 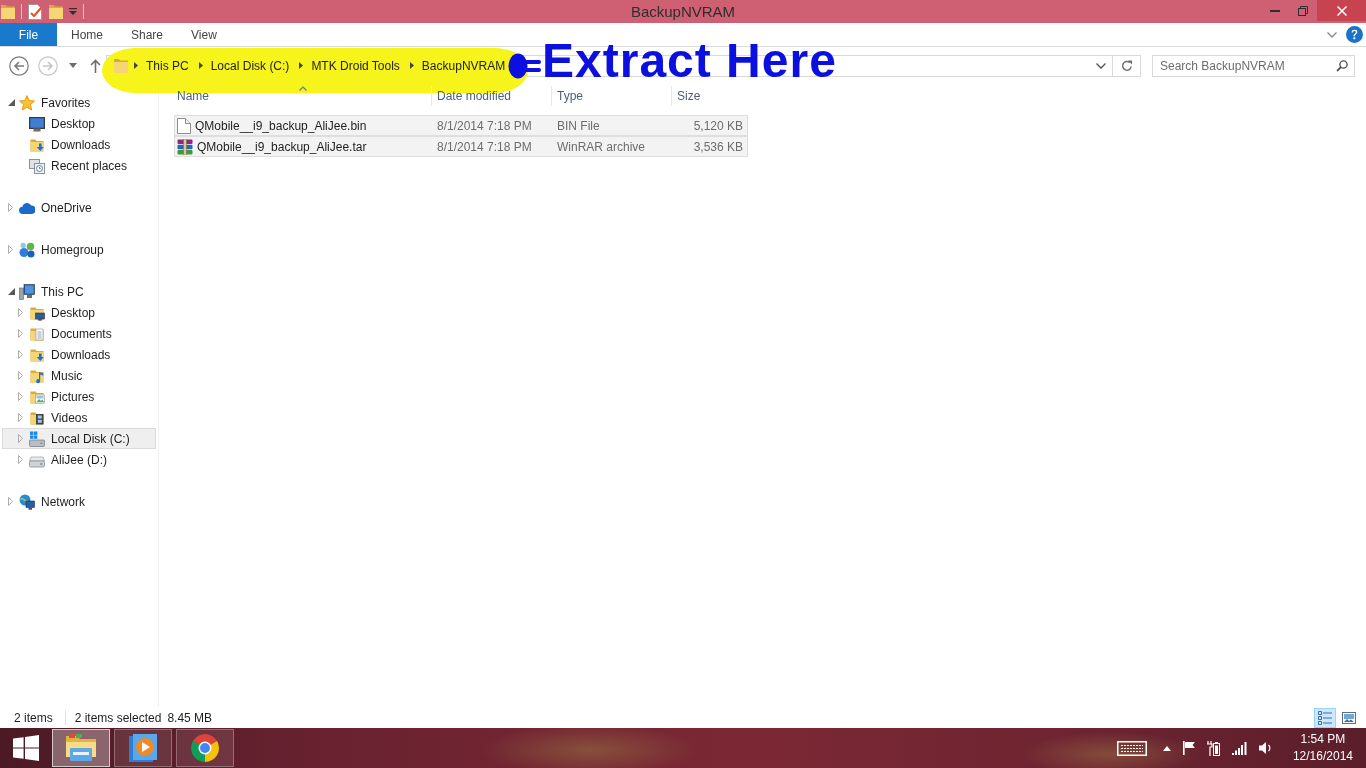 I want to click on column-header: Size, so click(x=709, y=96).